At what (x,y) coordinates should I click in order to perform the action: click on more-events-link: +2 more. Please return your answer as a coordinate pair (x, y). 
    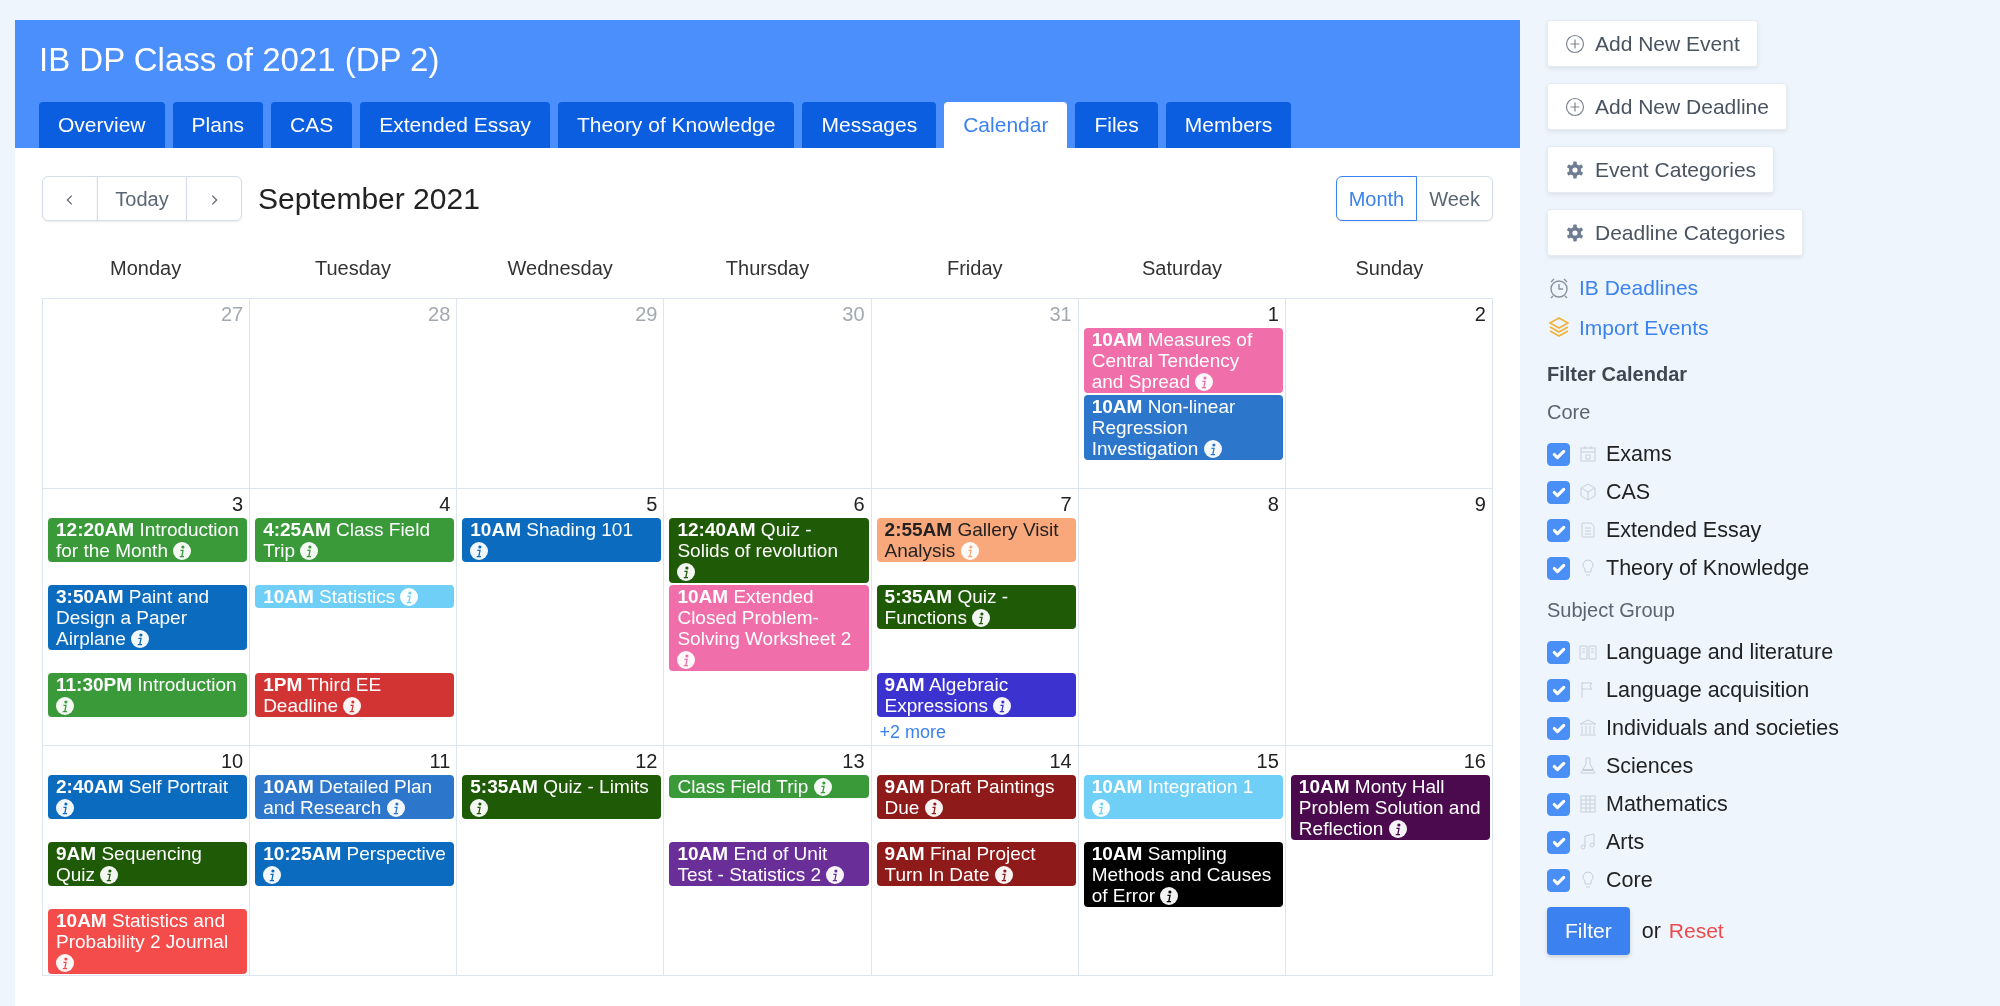
    Looking at the image, I should click on (975, 732).